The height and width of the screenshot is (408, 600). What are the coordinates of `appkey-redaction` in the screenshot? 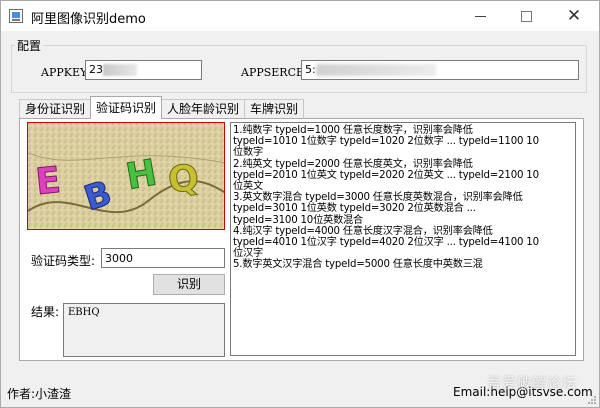 It's located at (120, 70).